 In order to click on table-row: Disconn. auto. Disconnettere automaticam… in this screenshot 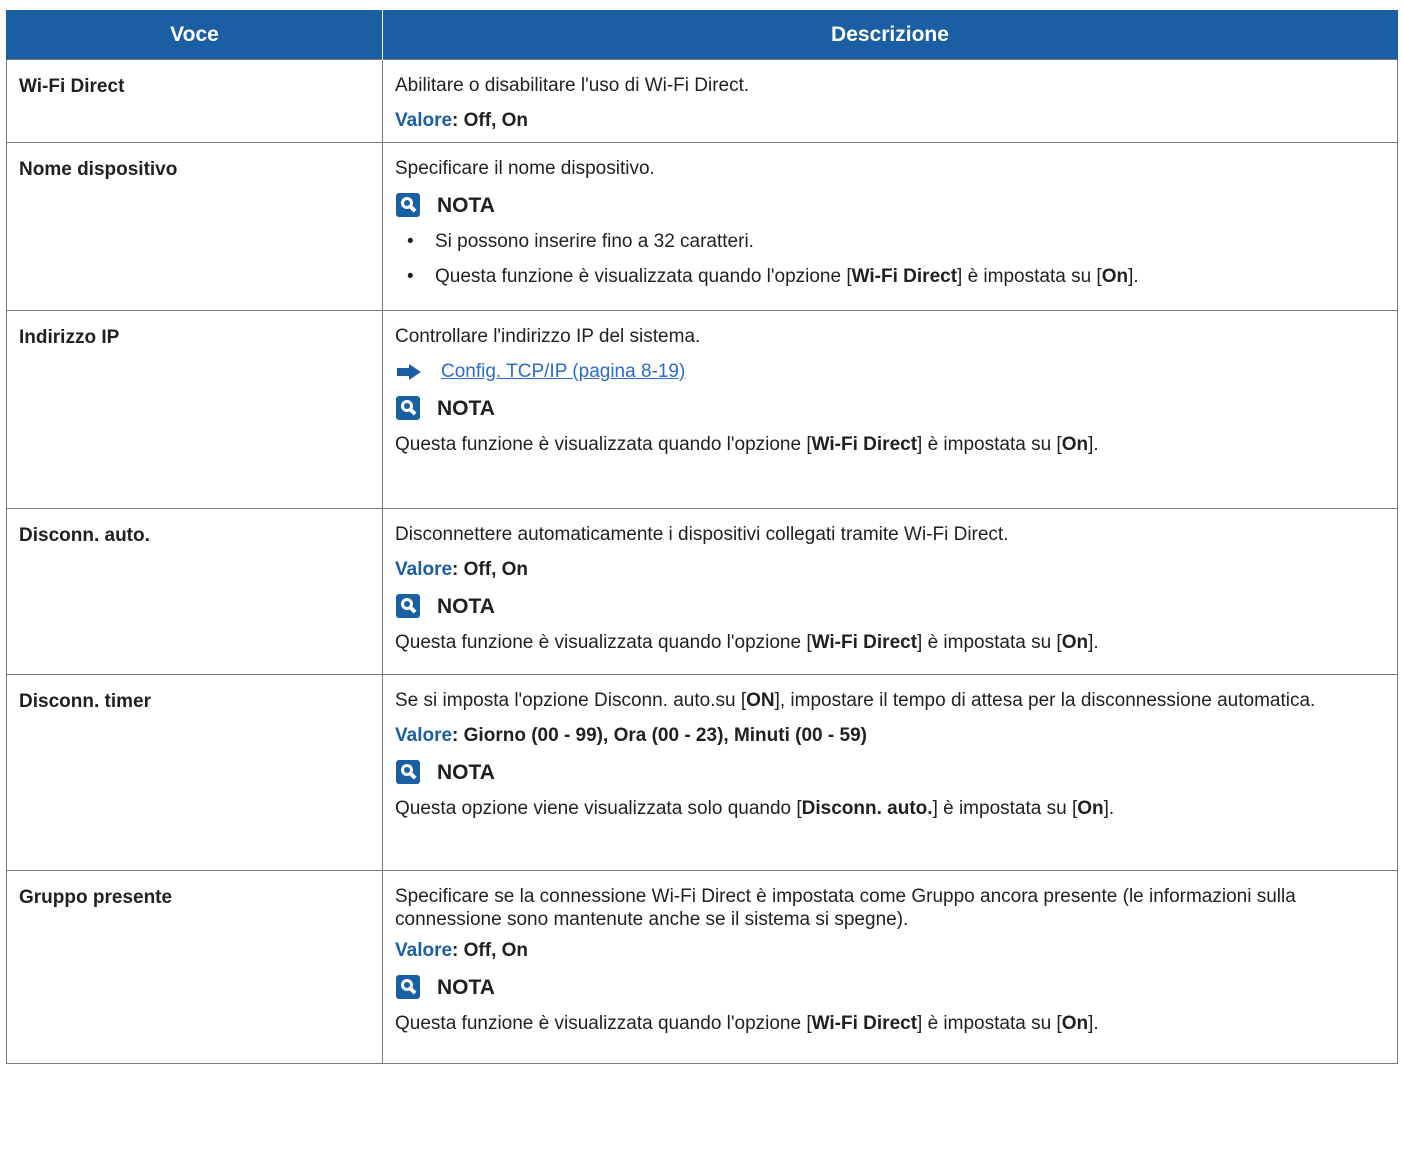, I will do `click(702, 591)`.